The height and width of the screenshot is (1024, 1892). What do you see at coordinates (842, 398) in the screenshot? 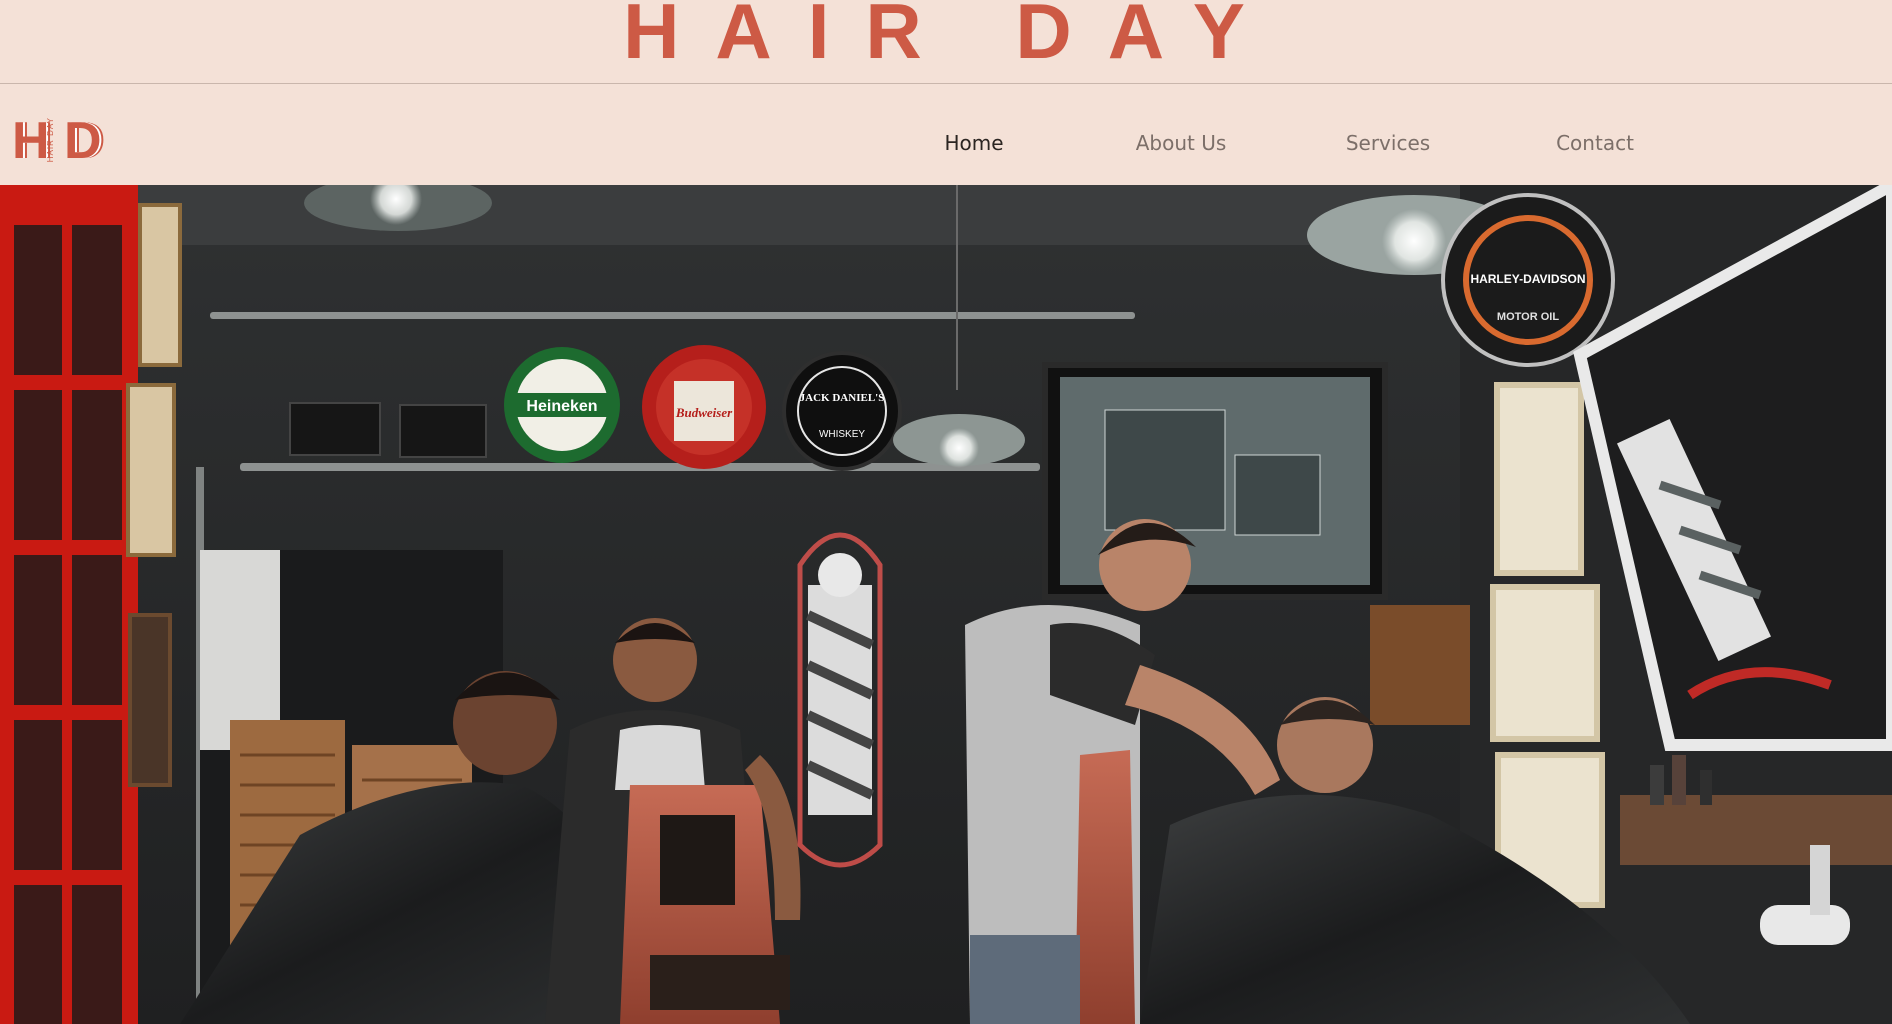
I see `jack-daniels-text: JACK DANIEL'S` at bounding box center [842, 398].